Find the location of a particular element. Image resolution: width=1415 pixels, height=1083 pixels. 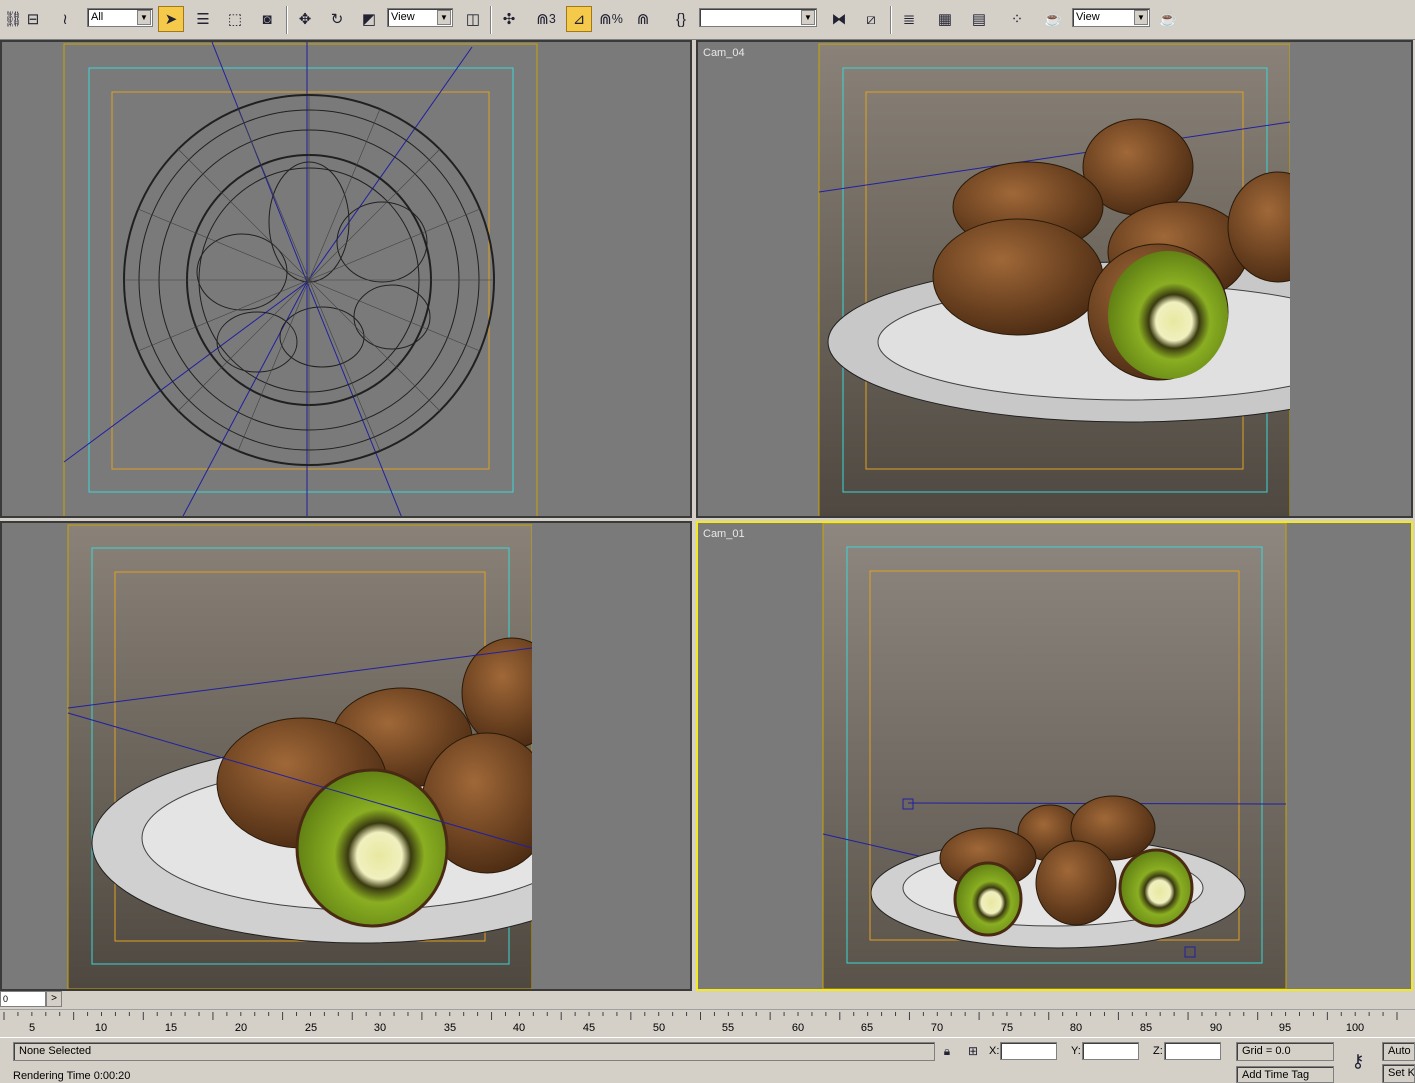

manipulate-button: ✣ is located at coordinates (509, 19).